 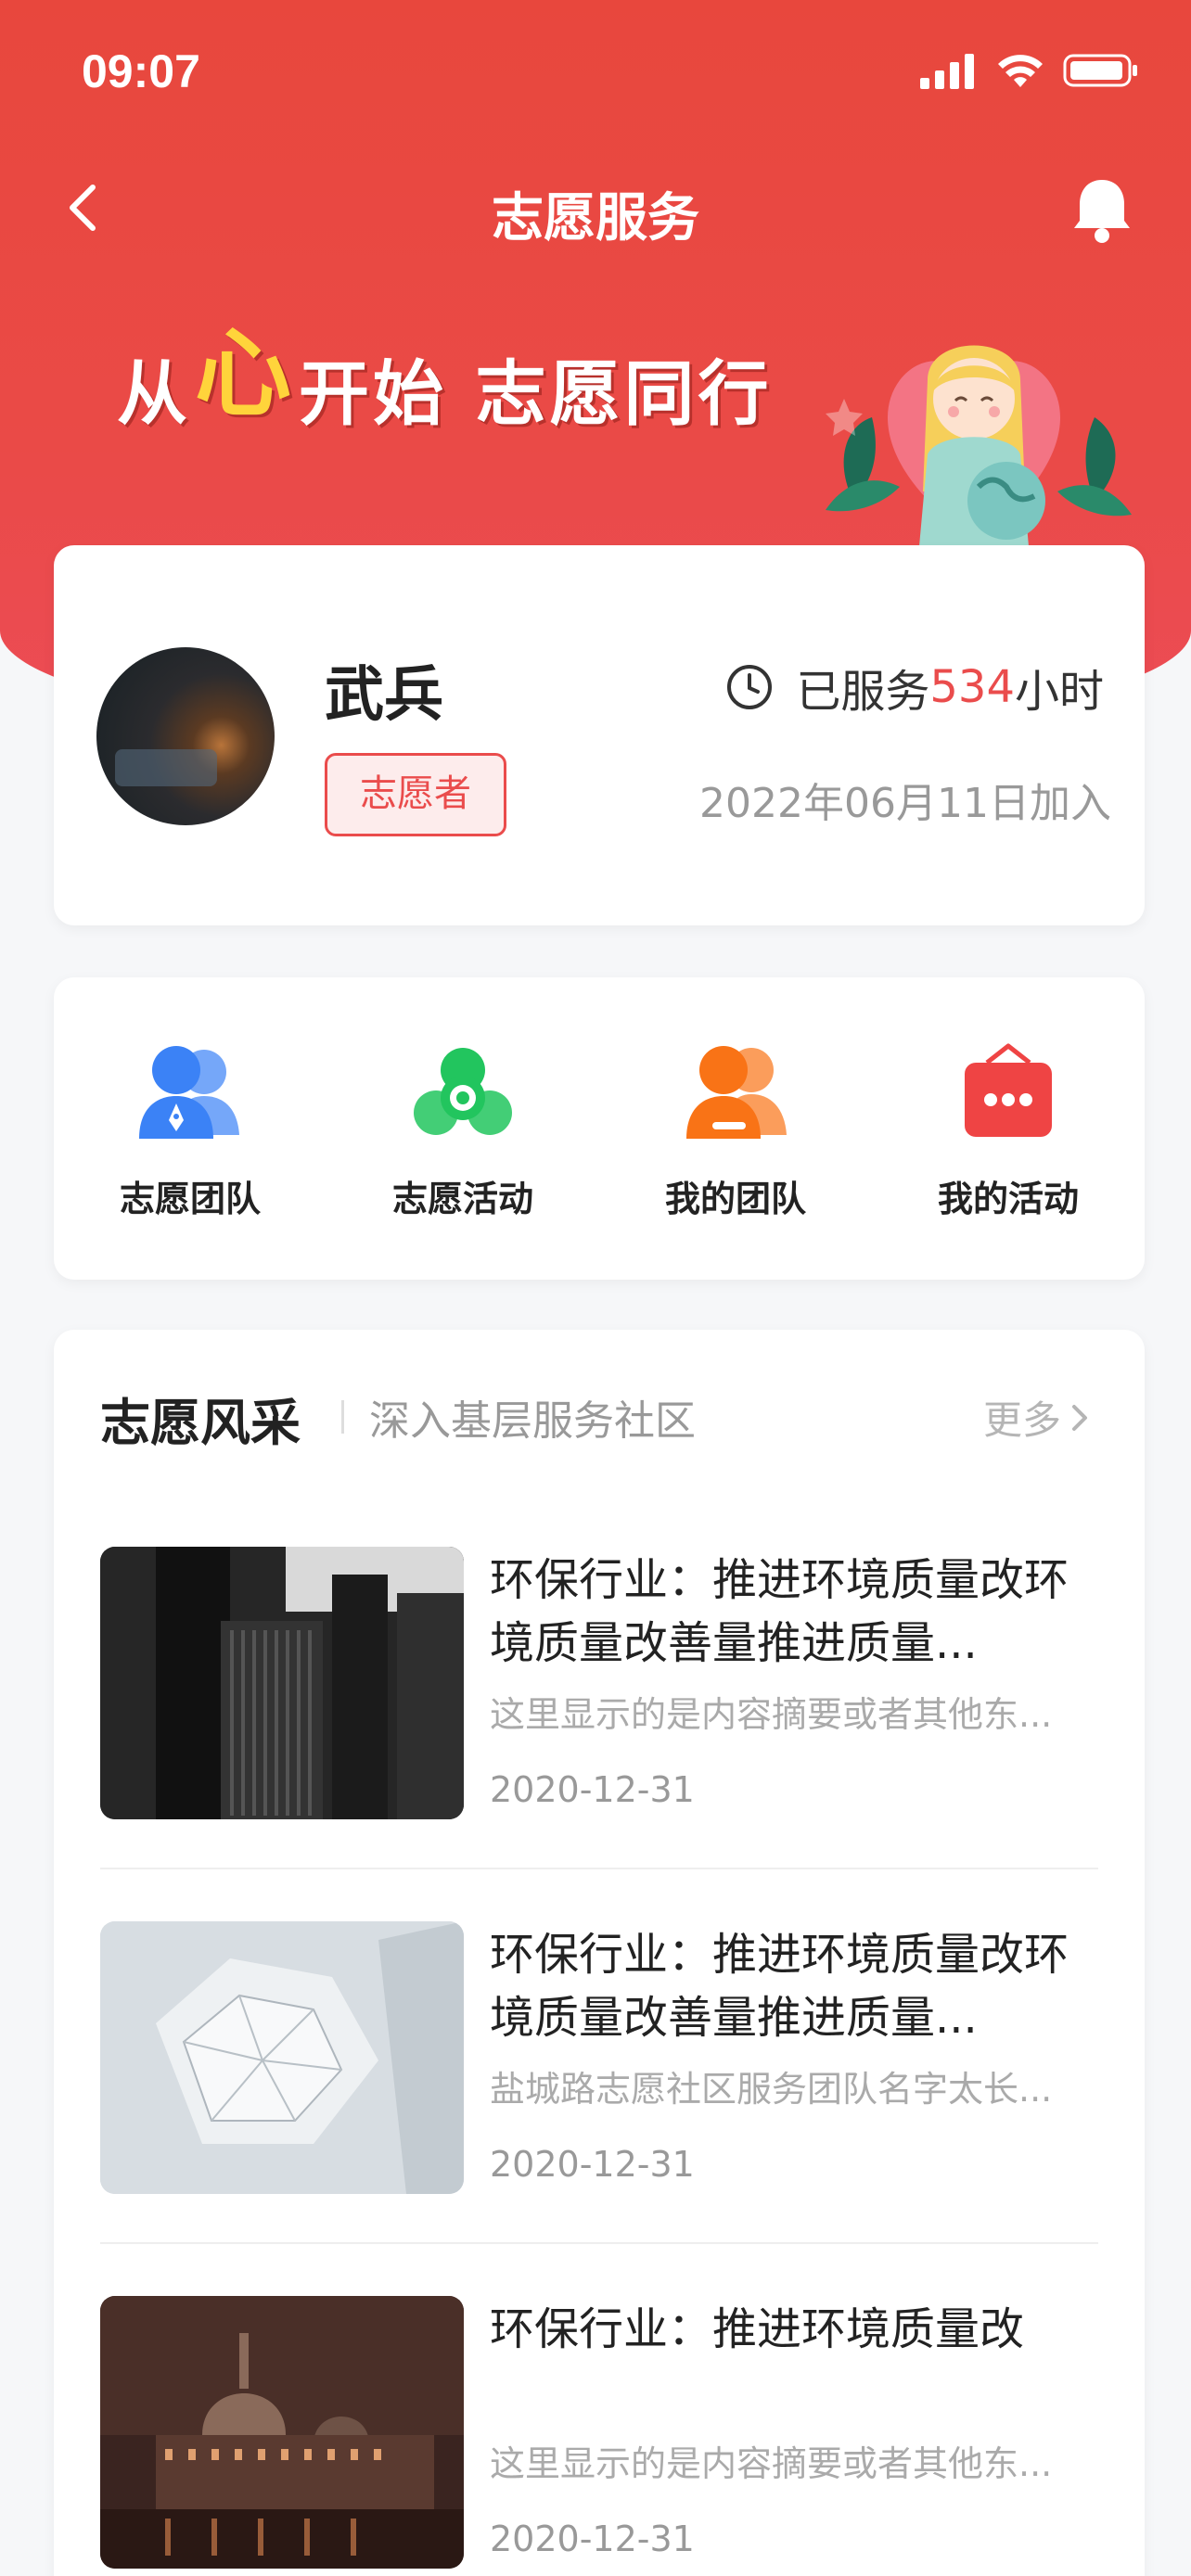 I want to click on chevron-right-icon, so click(x=1079, y=1418).